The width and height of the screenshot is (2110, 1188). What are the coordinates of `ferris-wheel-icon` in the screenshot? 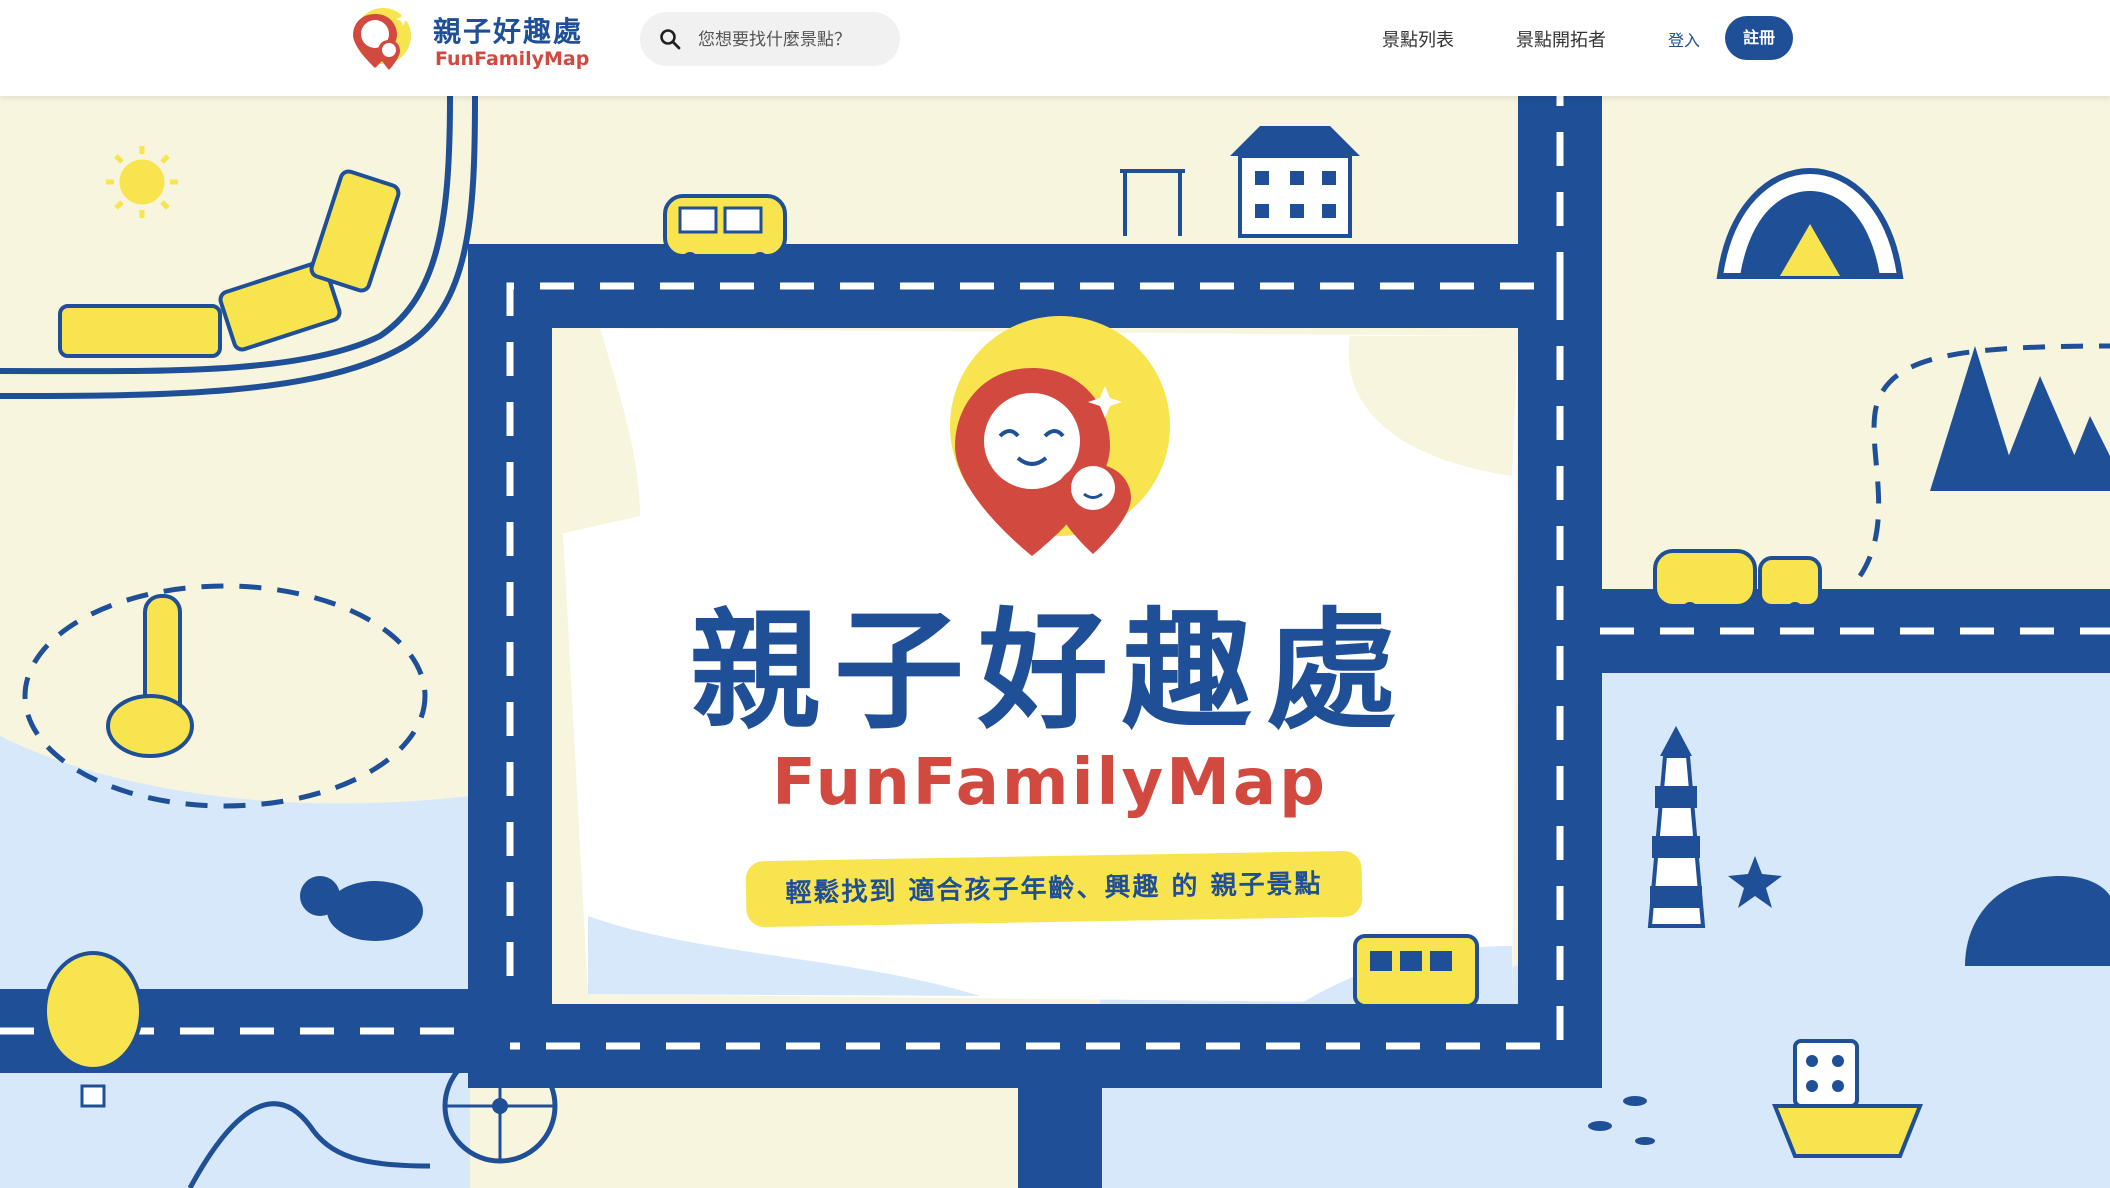 It's located at (500, 1106).